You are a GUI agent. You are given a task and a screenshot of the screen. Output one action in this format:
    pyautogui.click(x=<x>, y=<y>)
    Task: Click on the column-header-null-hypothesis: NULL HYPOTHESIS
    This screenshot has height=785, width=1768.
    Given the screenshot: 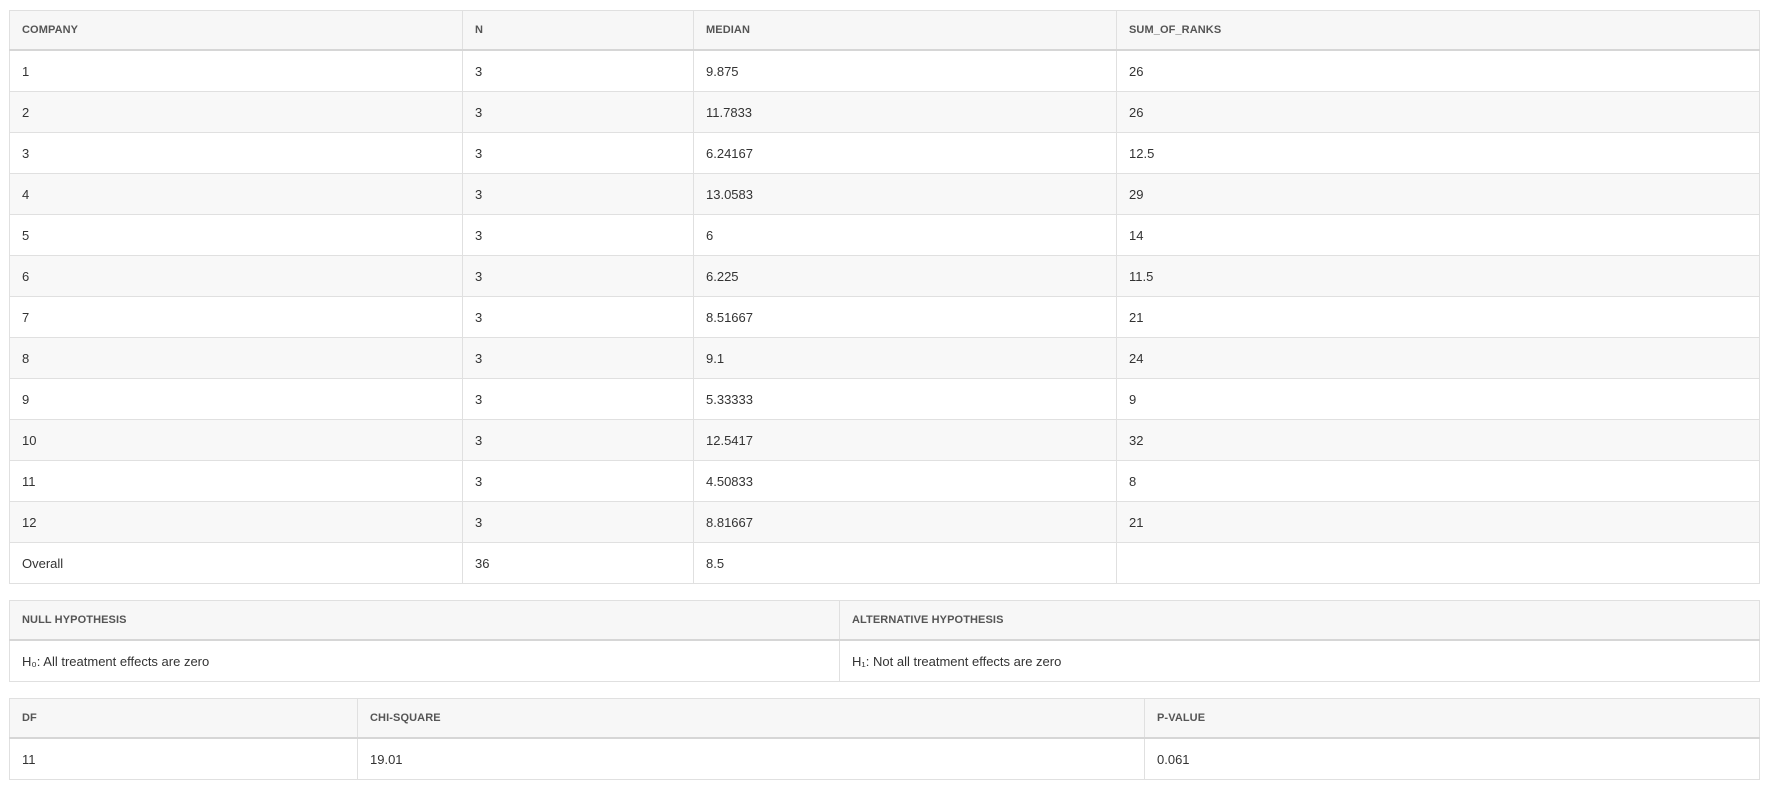 What is the action you would take?
    pyautogui.click(x=424, y=620)
    